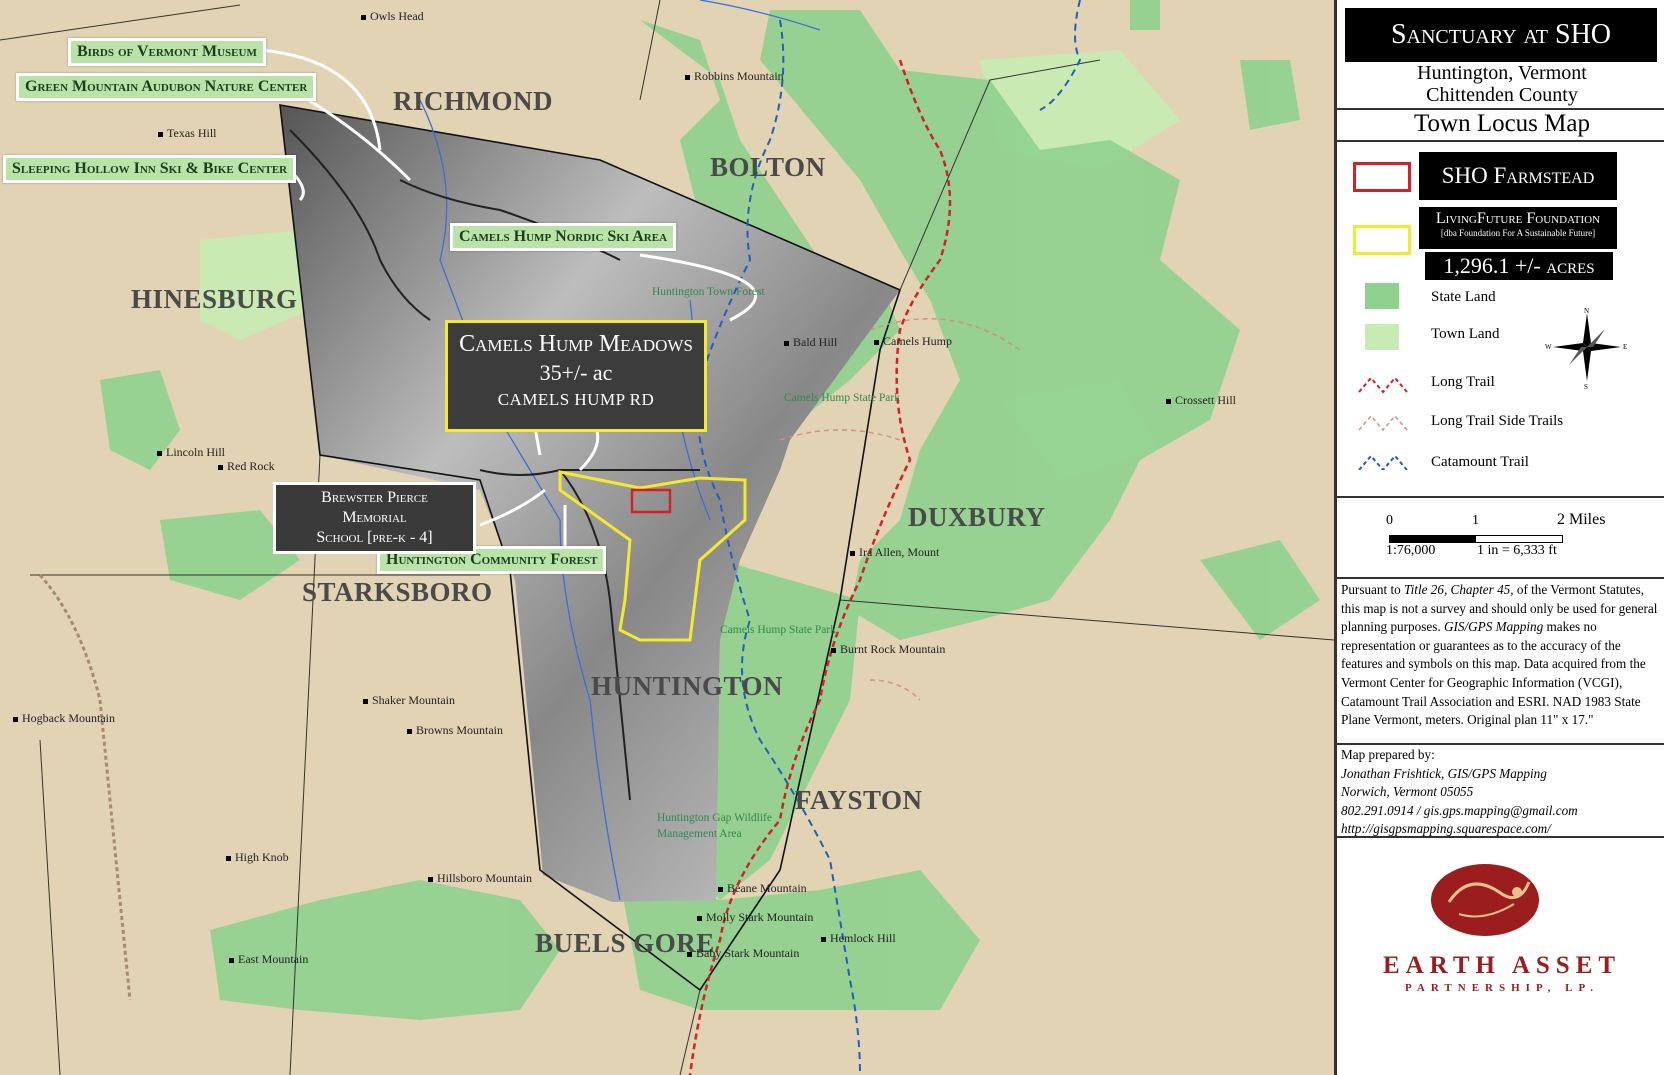 Image resolution: width=1664 pixels, height=1075 pixels. I want to click on long-trail-label: Long Trail, so click(1463, 382).